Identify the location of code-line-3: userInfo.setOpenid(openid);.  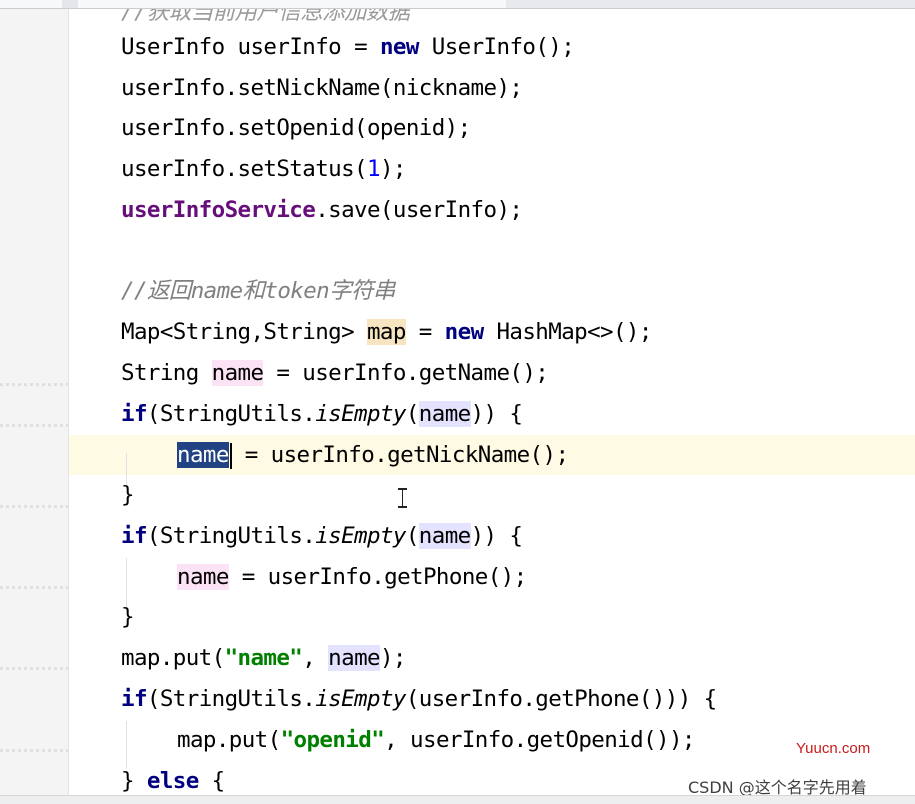
(296, 128).